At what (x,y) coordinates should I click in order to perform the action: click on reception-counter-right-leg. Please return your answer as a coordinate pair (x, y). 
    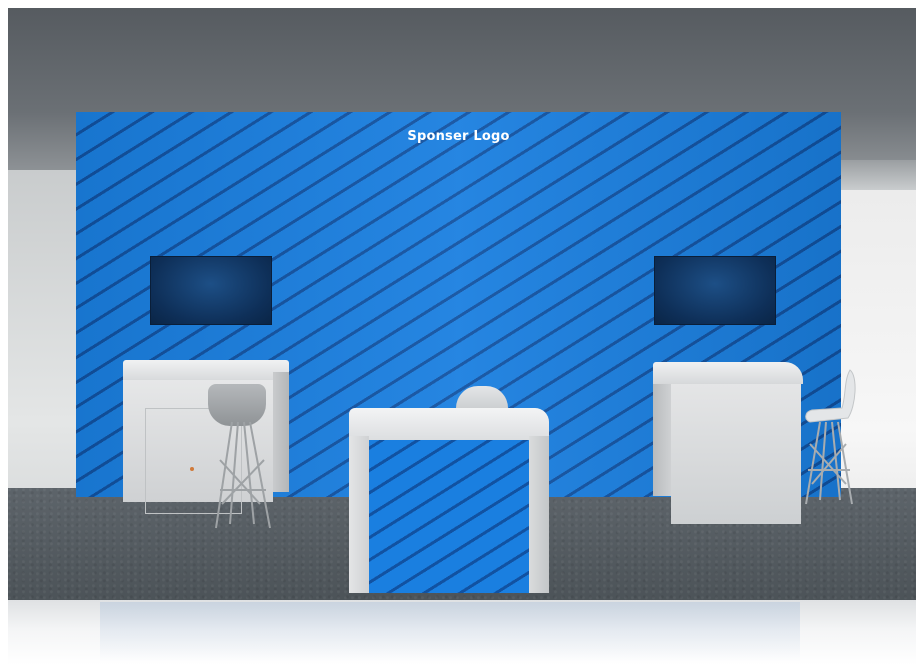
    Looking at the image, I should click on (539, 514).